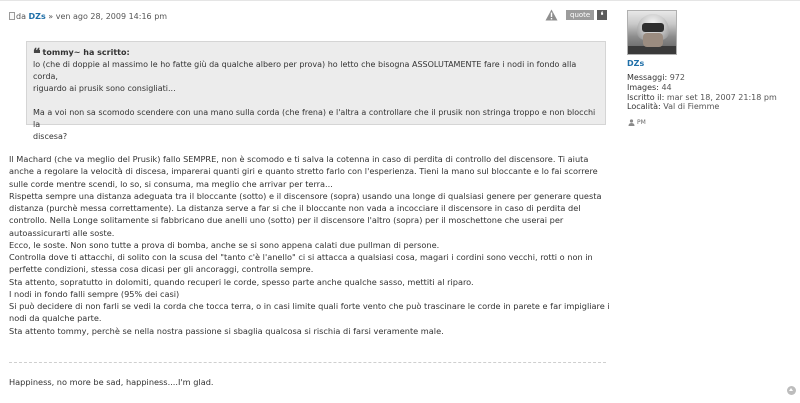  I want to click on pm-label: PM, so click(641, 123).